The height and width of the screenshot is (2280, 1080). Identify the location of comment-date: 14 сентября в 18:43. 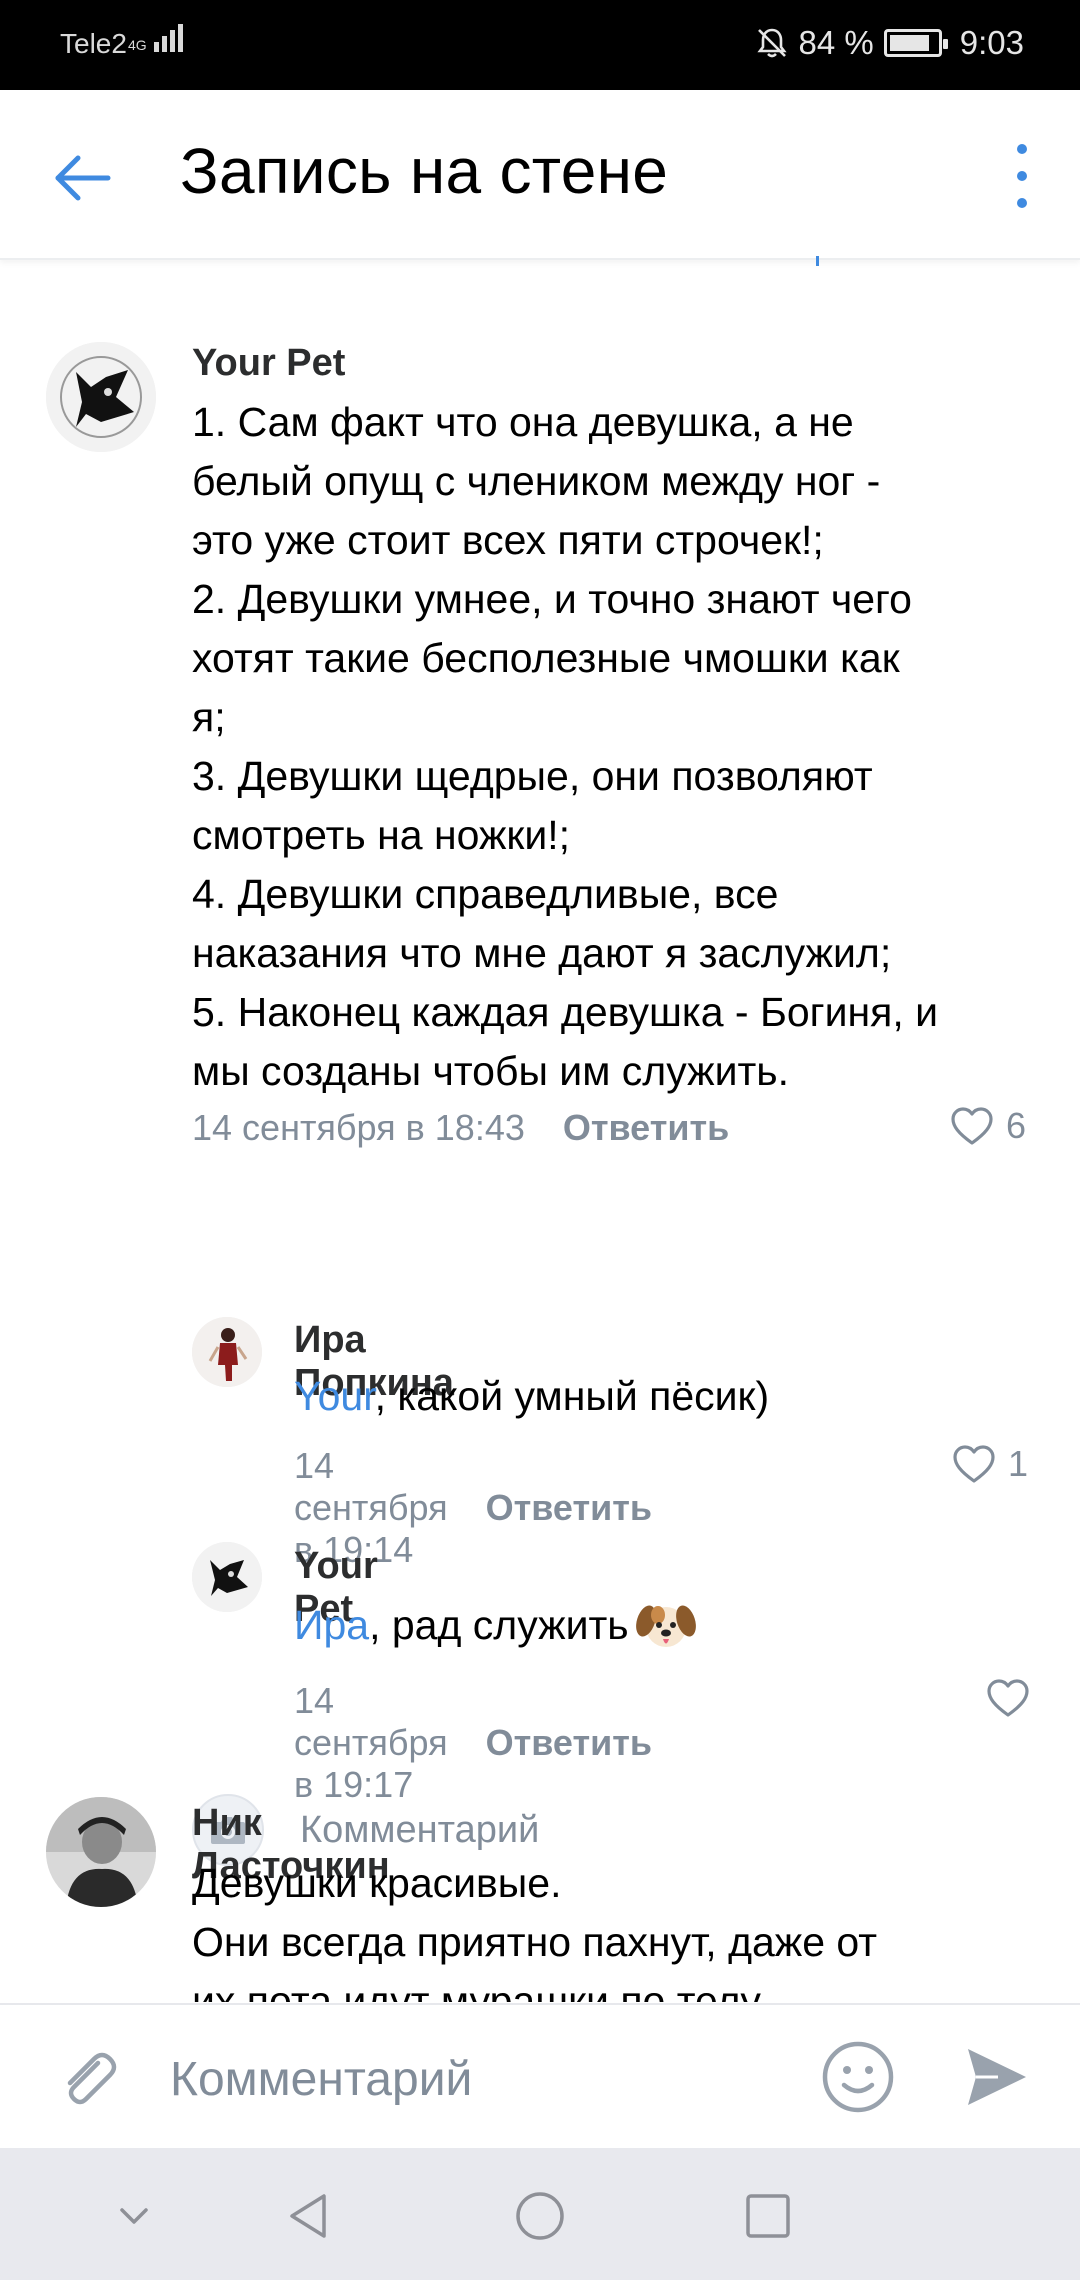
(358, 1127).